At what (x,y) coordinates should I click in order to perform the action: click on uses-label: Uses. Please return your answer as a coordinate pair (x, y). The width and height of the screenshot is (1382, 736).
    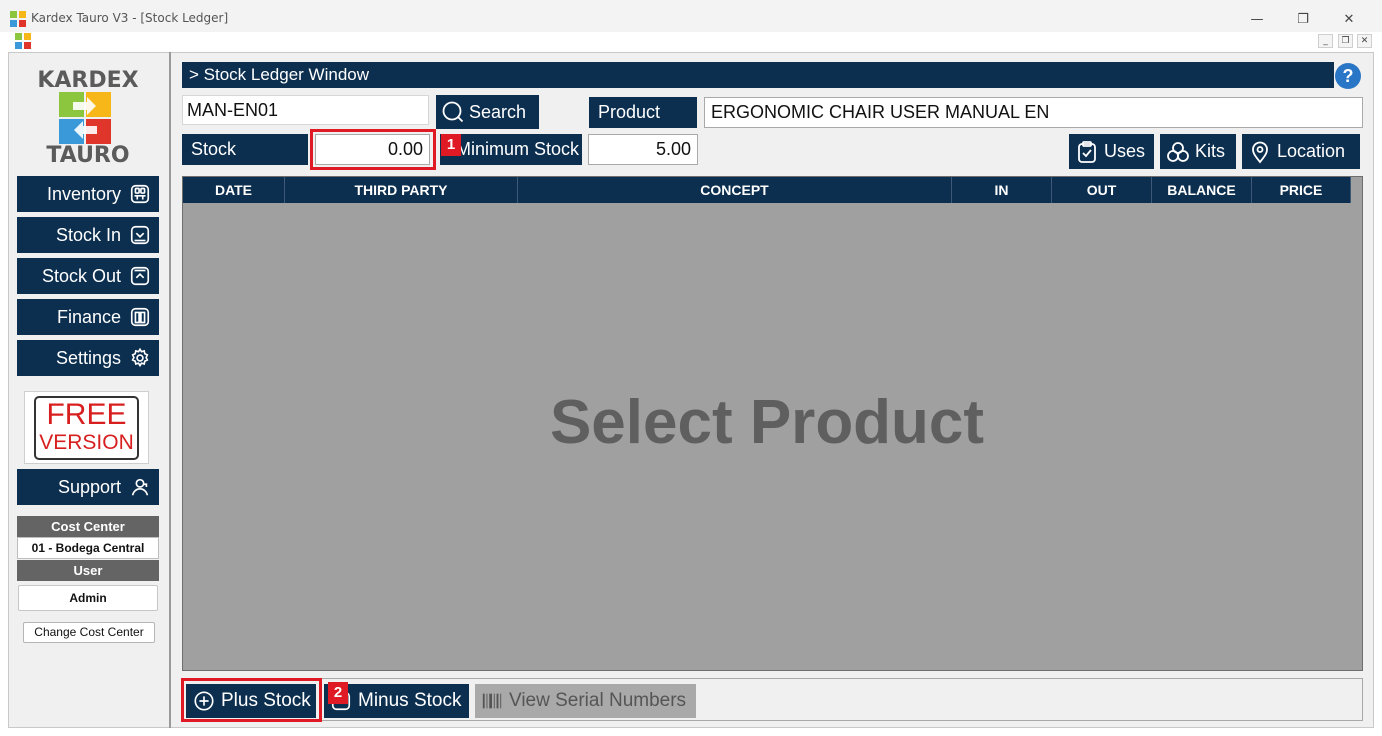
    Looking at the image, I should click on (1125, 151).